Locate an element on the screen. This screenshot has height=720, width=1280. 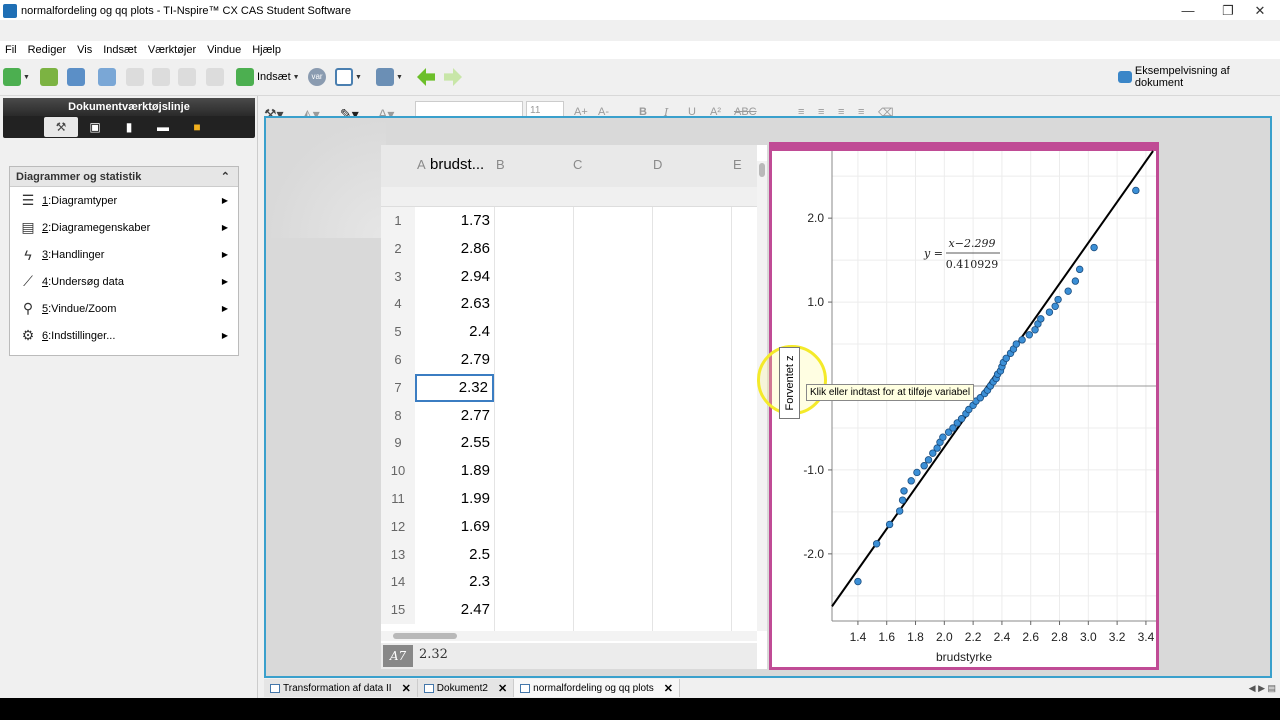
menu-vindue: Vindue is located at coordinates (224, 50).